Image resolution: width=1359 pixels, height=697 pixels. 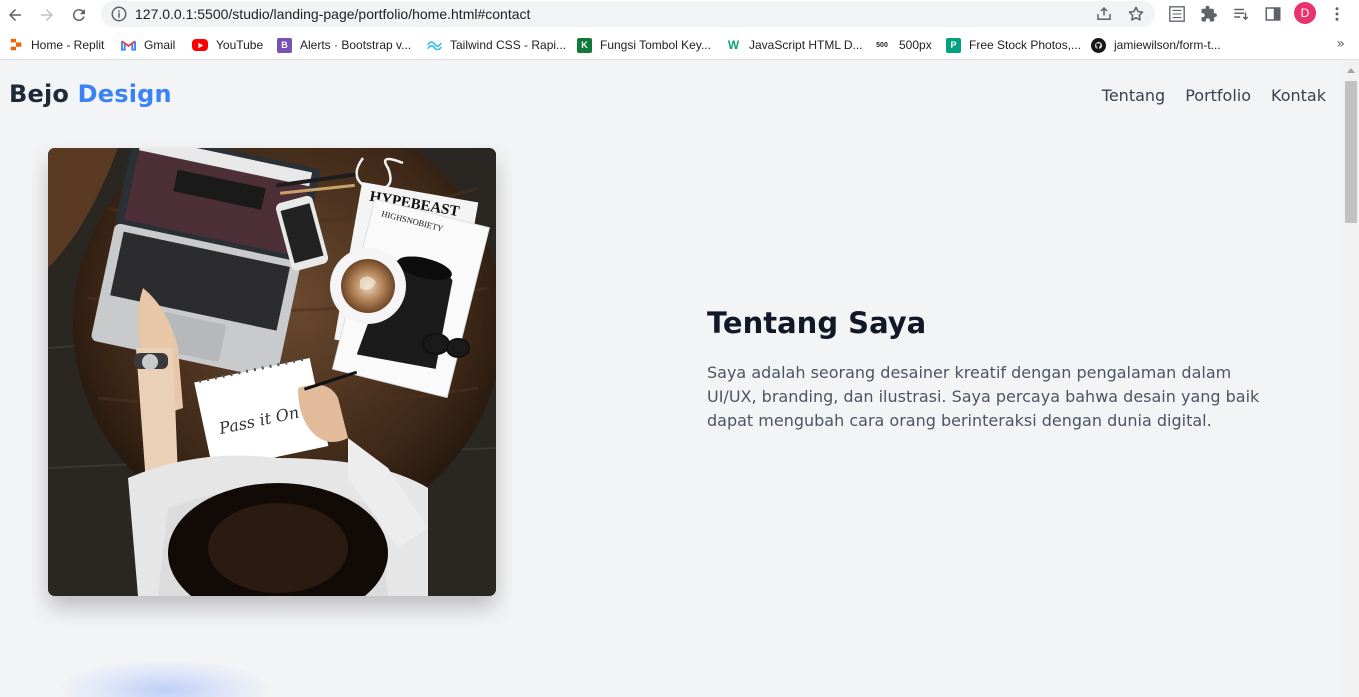 I want to click on extension-grid-icon, so click(x=1177, y=14).